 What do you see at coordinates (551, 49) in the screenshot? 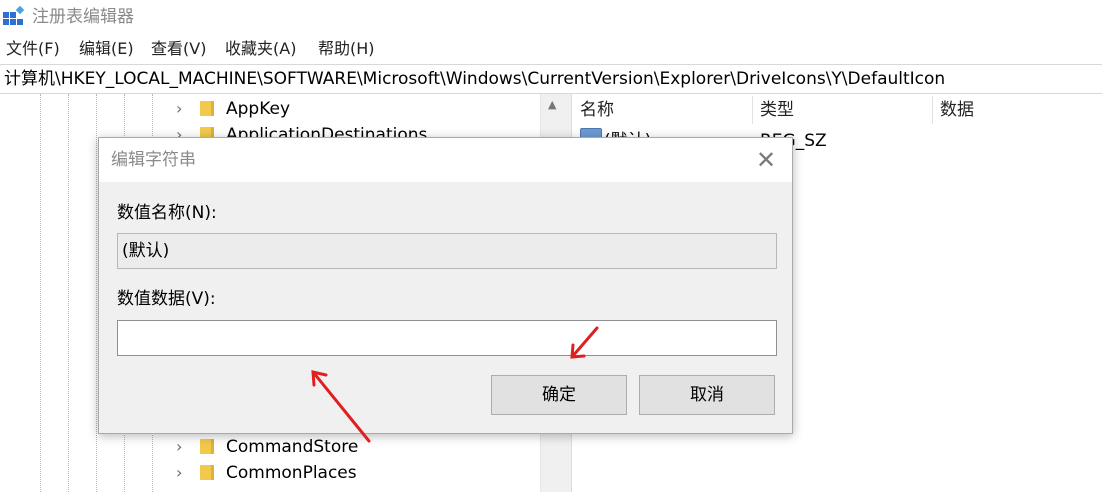
I see `menu-bar: 文件(F) 编辑(E) 查看(V) 收藏夹(A) 帮助(H)` at bounding box center [551, 49].